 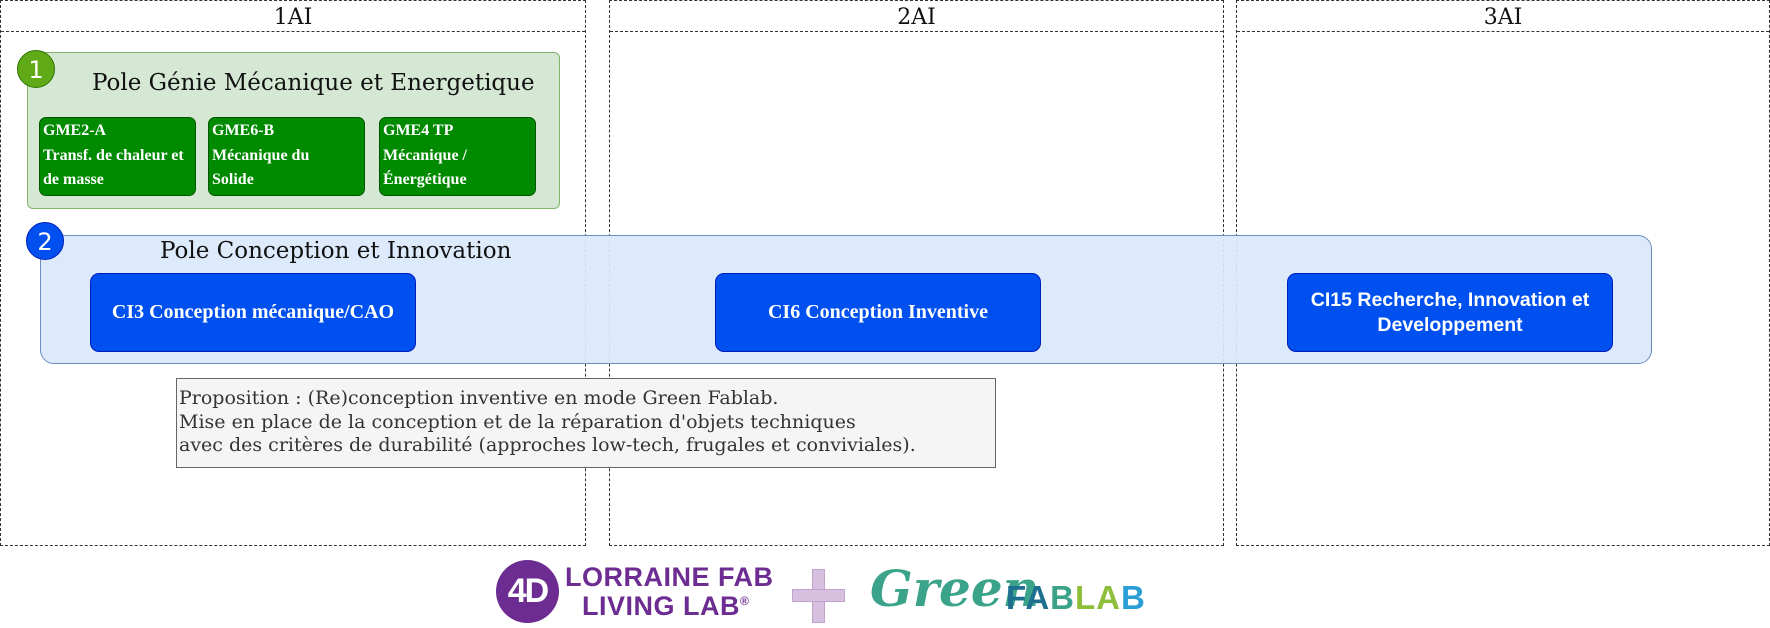 I want to click on column-title: 3AI, so click(x=1503, y=17).